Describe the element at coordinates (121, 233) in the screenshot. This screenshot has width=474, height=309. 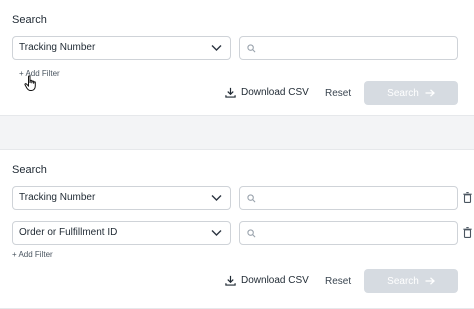
I see `filter-field-select: Order or Fulfillment ID` at that location.